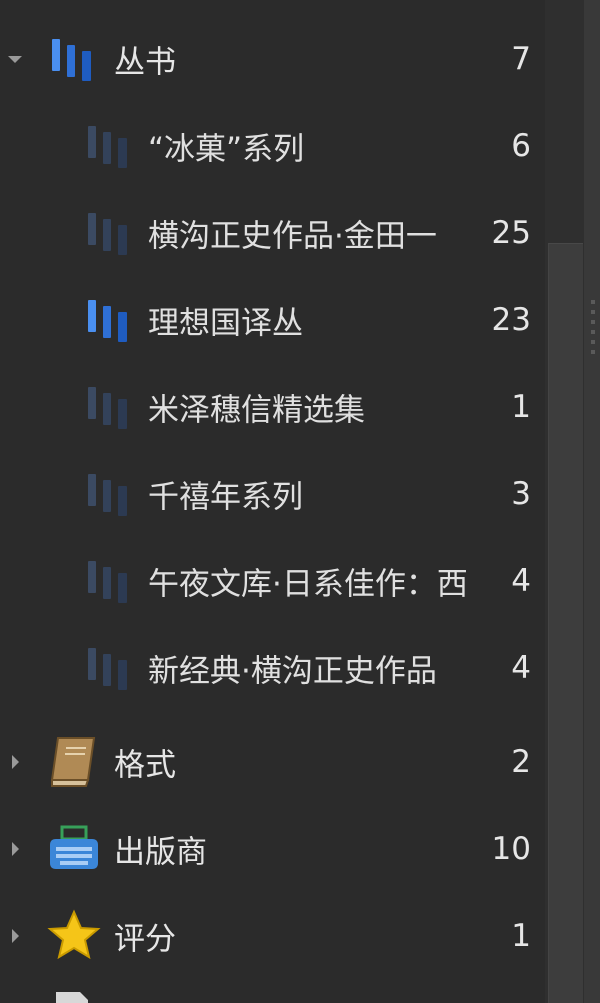  I want to click on document-icon, so click(72, 997).